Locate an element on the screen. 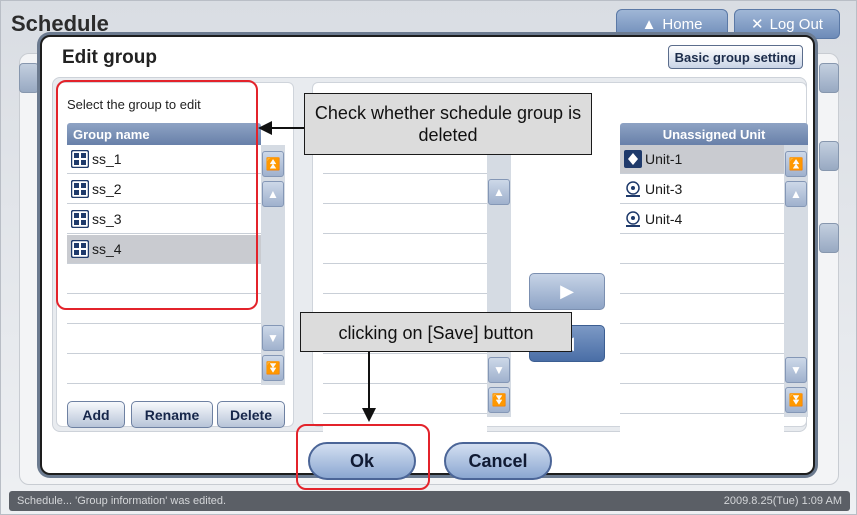 Image resolution: width=857 pixels, height=515 pixels. ok-button-highlight is located at coordinates (363, 457).